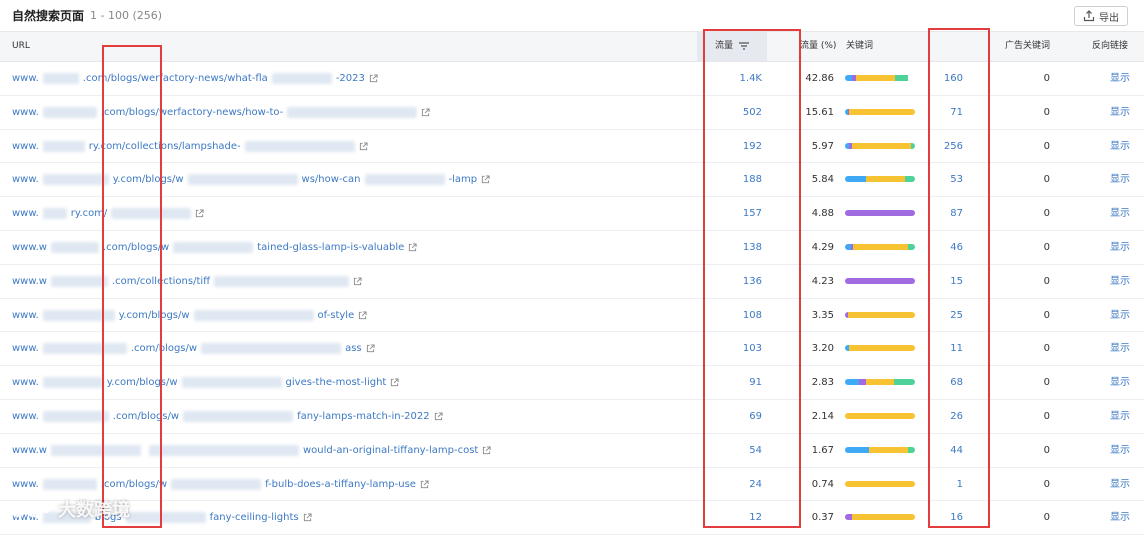 The width and height of the screenshot is (1144, 535). I want to click on url-link: www. .com/blogs/w fany-lamps-match-in-2022, so click(227, 416).